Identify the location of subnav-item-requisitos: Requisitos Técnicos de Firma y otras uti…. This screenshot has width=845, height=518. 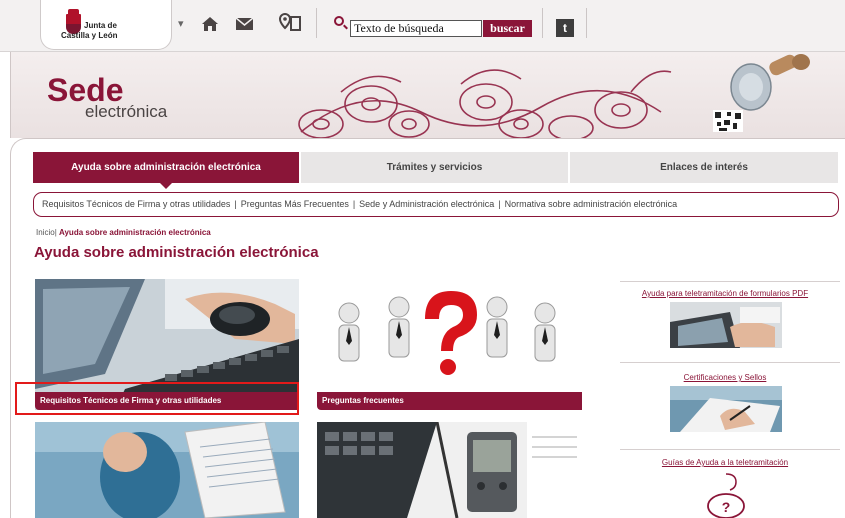
(136, 204).